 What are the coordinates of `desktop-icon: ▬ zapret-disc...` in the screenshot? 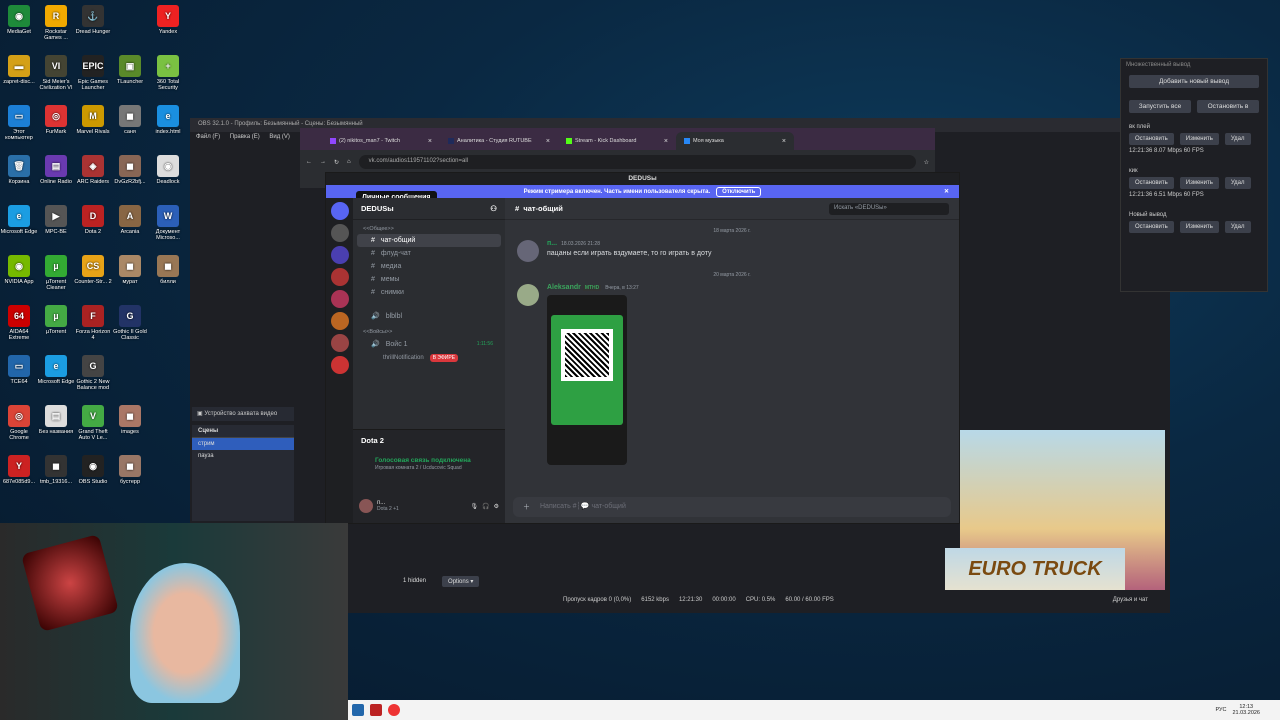 It's located at (19, 70).